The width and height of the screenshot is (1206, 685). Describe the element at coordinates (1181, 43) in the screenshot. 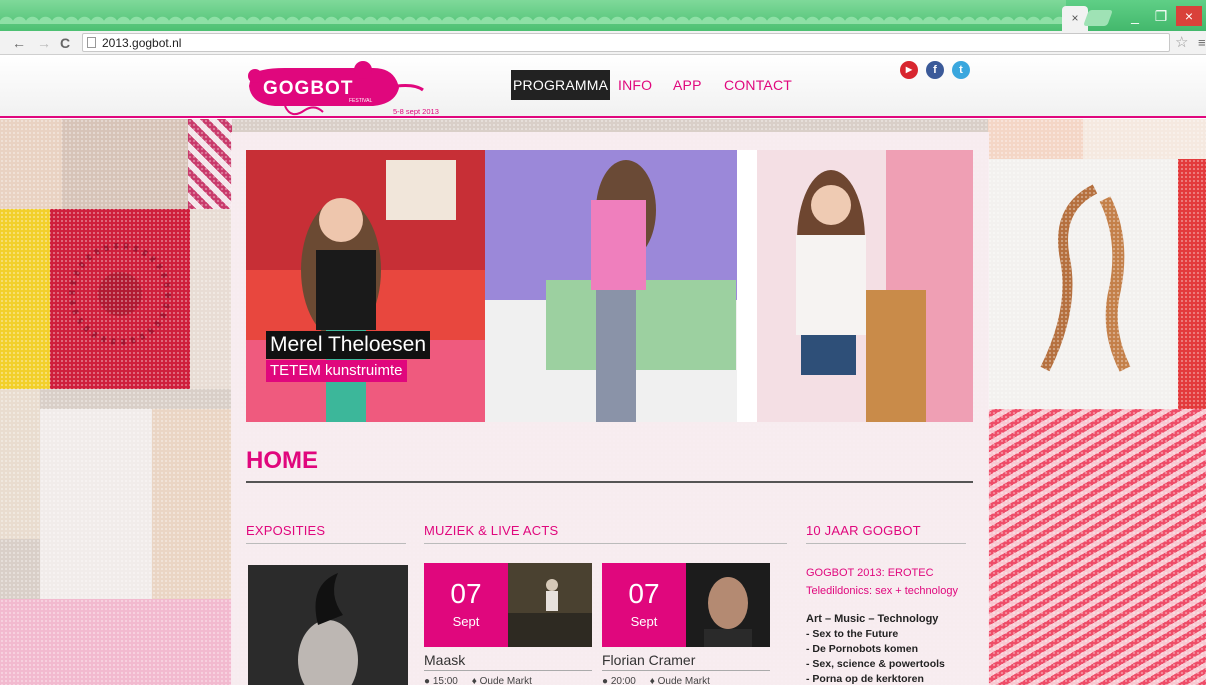

I see `bookmark-star-icon: ☆` at that location.